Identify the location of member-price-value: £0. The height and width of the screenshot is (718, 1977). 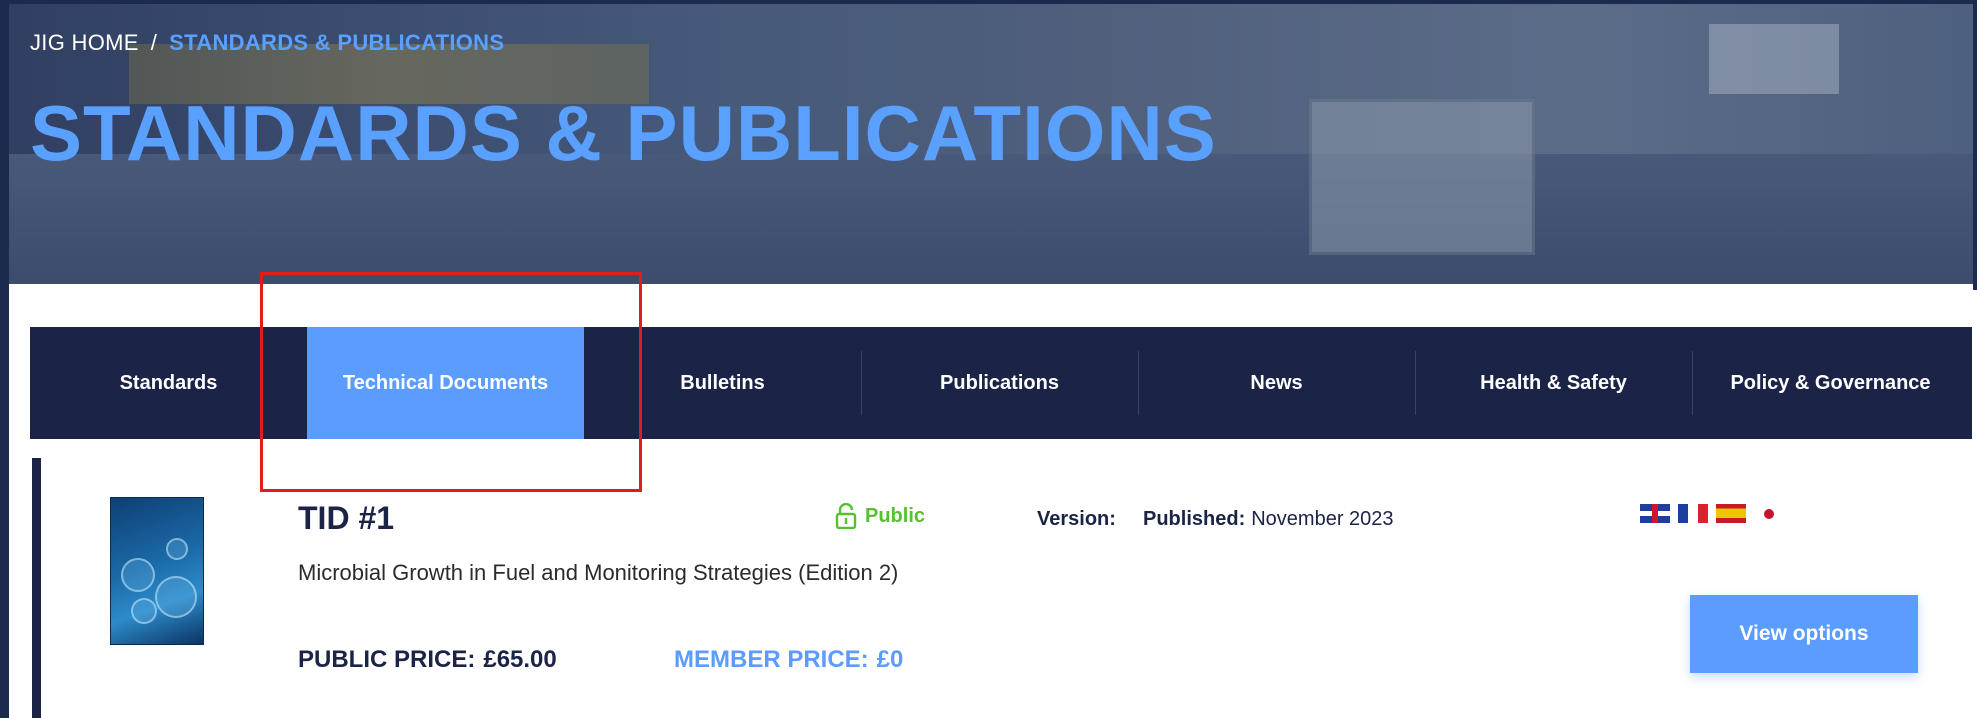
(890, 659).